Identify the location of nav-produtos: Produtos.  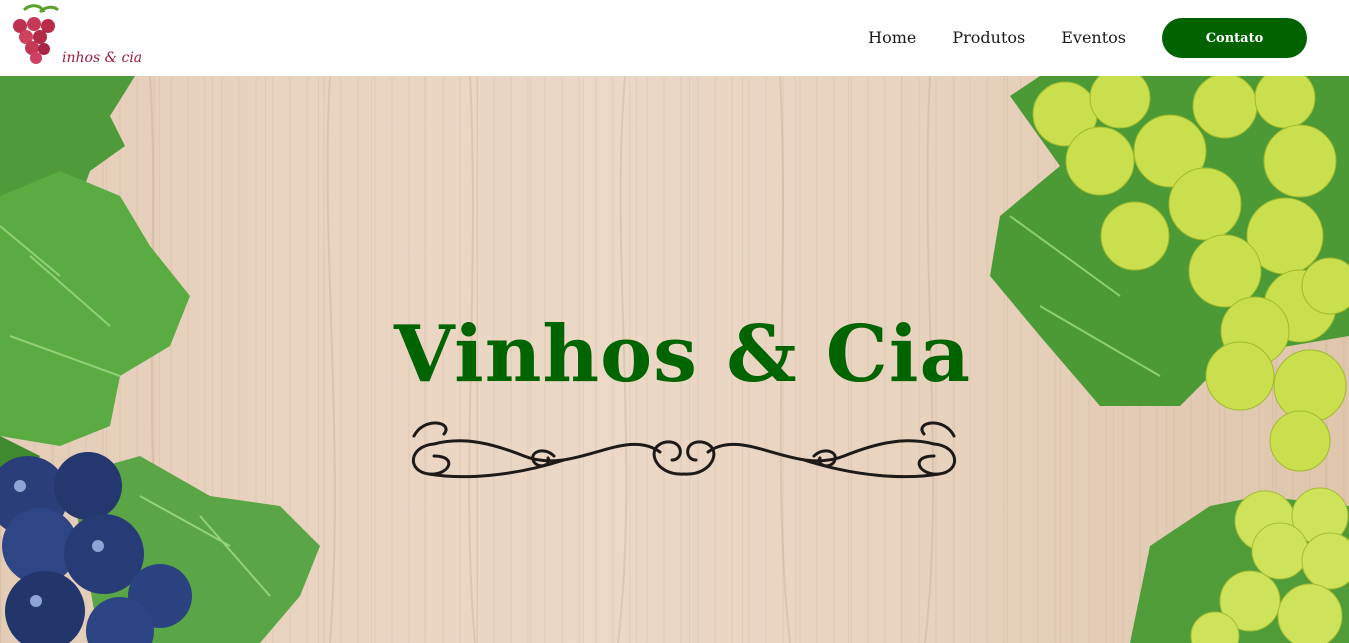
(988, 38).